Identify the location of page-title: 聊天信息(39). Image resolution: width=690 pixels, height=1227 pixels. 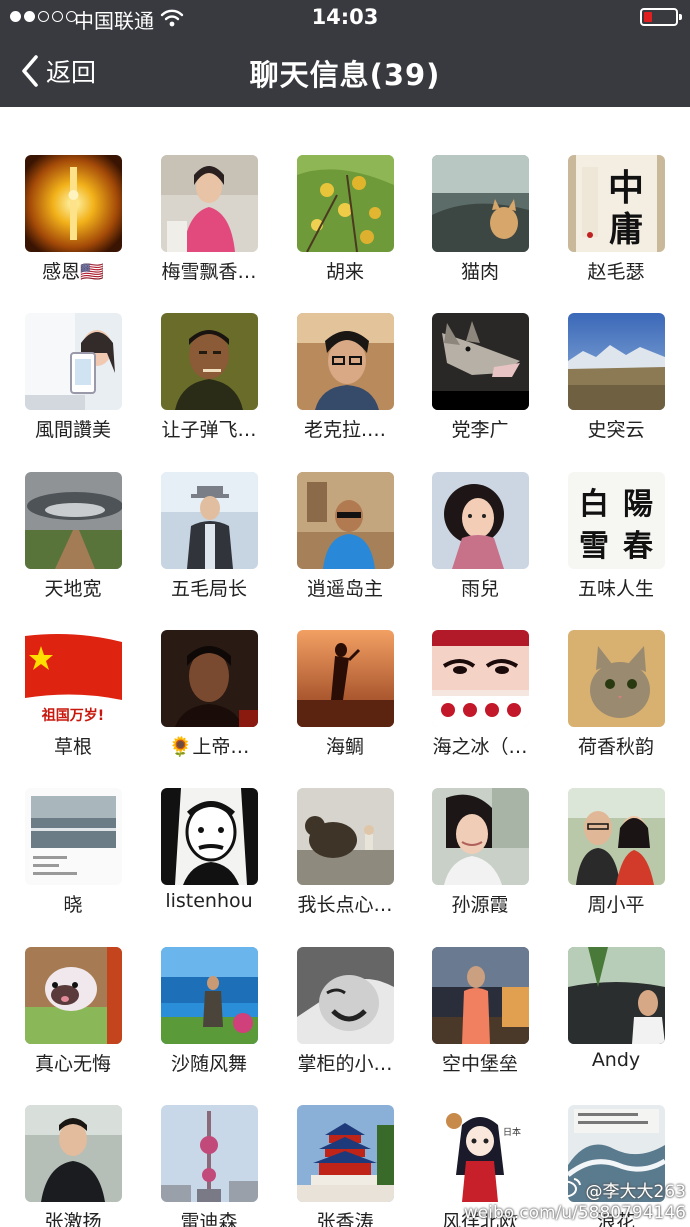
(345, 75).